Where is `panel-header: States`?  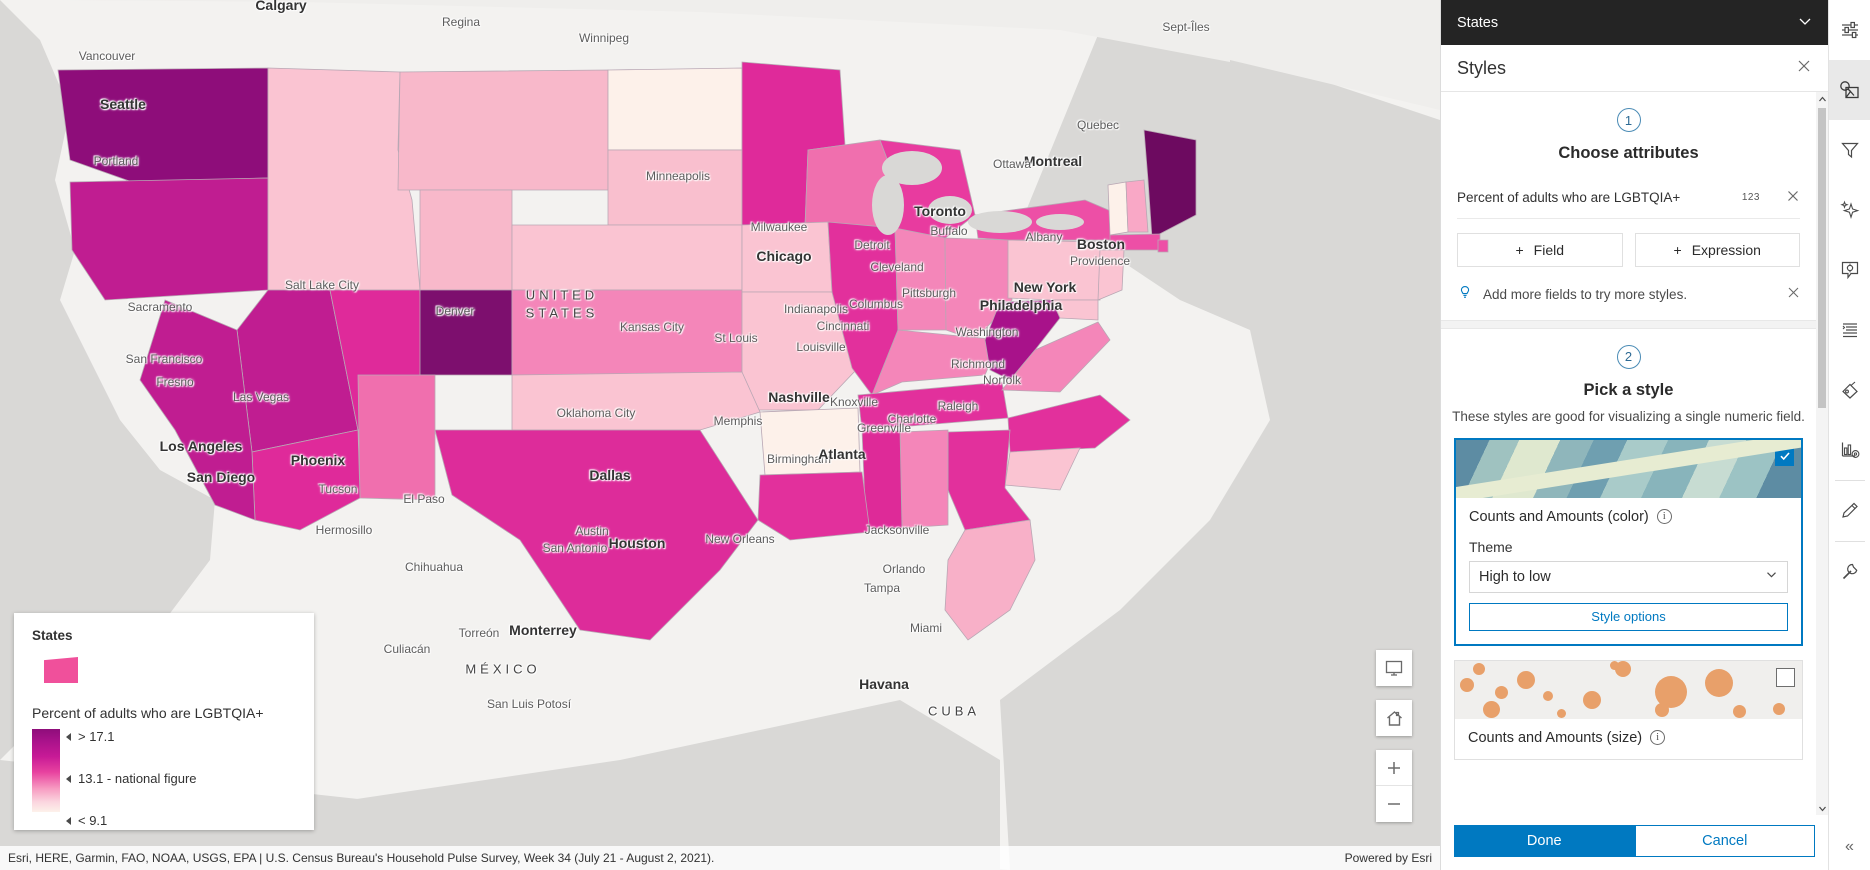 panel-header: States is located at coordinates (1634, 22).